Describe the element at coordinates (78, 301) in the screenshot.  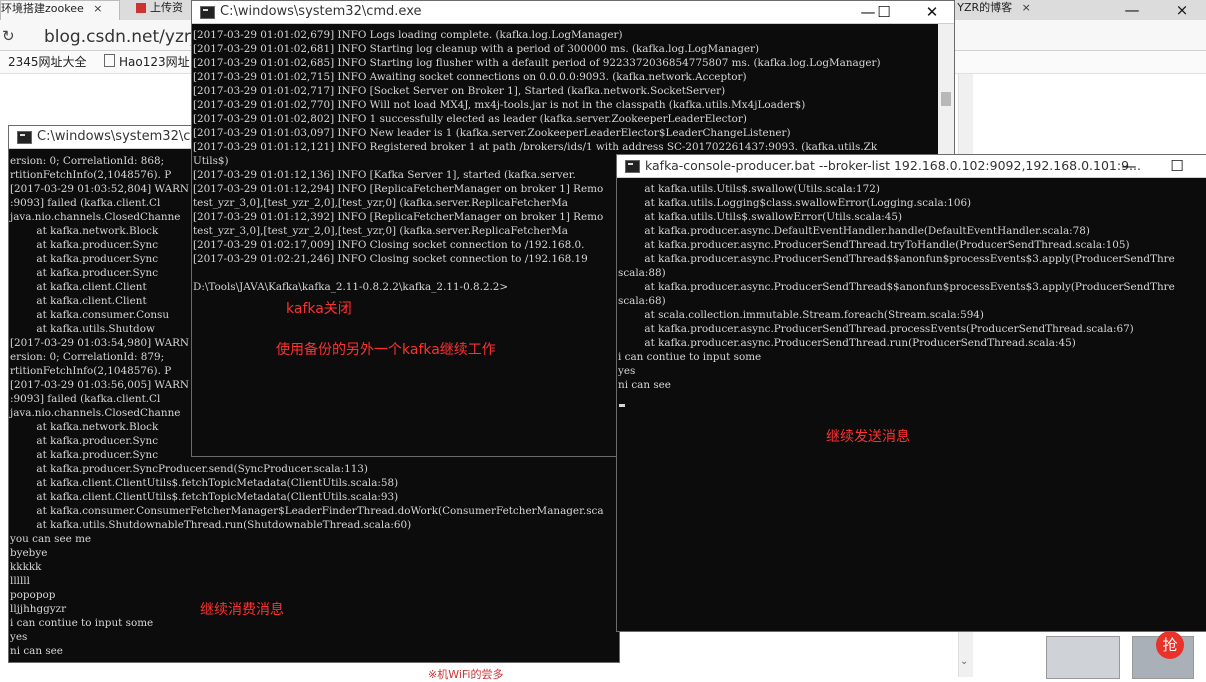
I see `console-line: at kafka.client.Client` at that location.